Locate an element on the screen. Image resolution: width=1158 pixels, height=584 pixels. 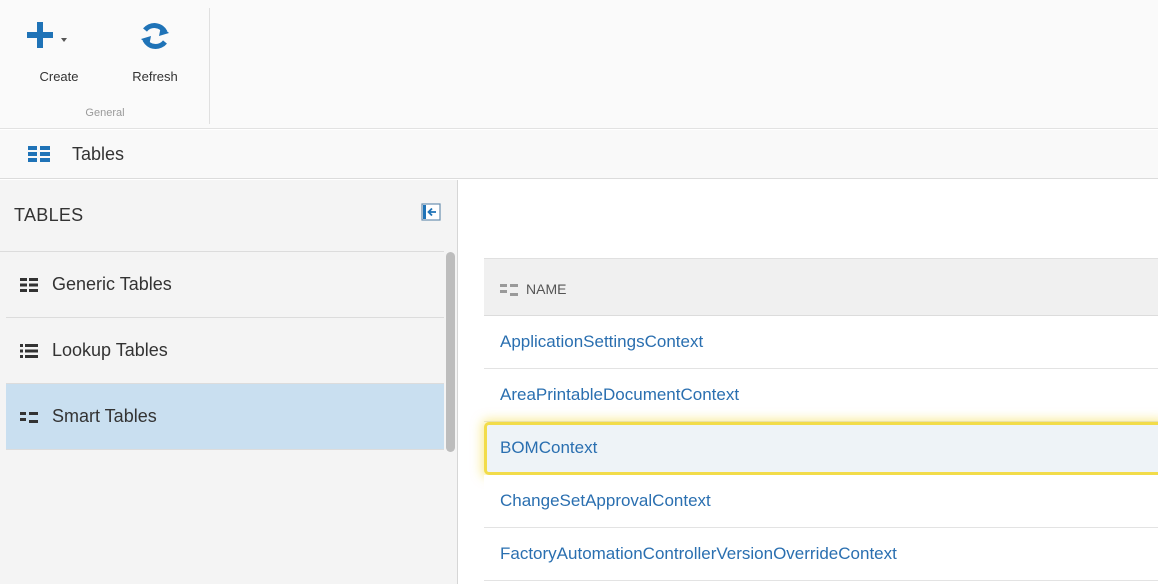
table-row: ChangeSetApprovalContext is located at coordinates (821, 501).